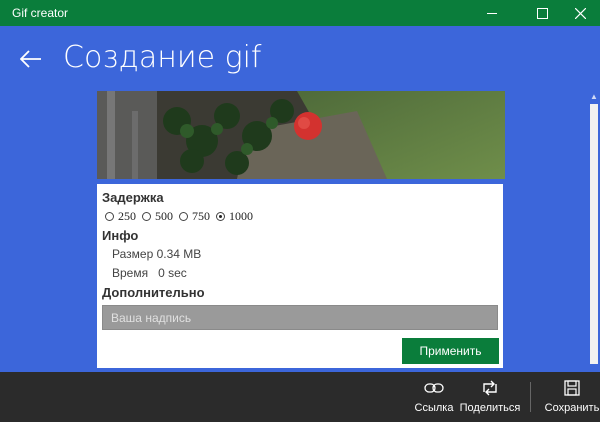 The height and width of the screenshot is (422, 600). I want to click on save-button: Сохранить, so click(572, 398).